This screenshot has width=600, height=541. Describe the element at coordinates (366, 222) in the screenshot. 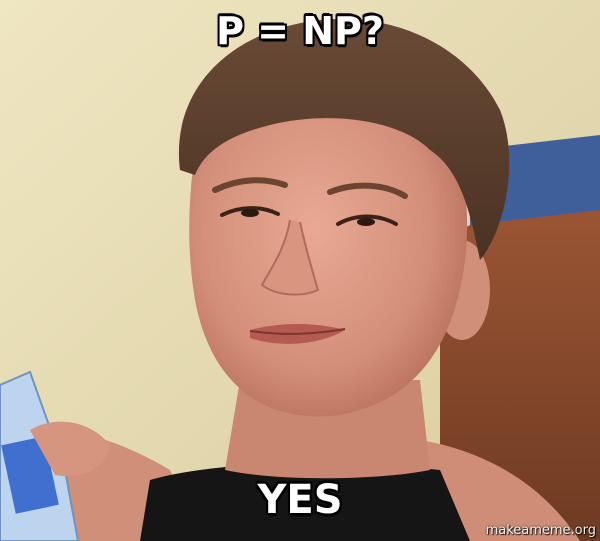

I see `right-pupil` at that location.